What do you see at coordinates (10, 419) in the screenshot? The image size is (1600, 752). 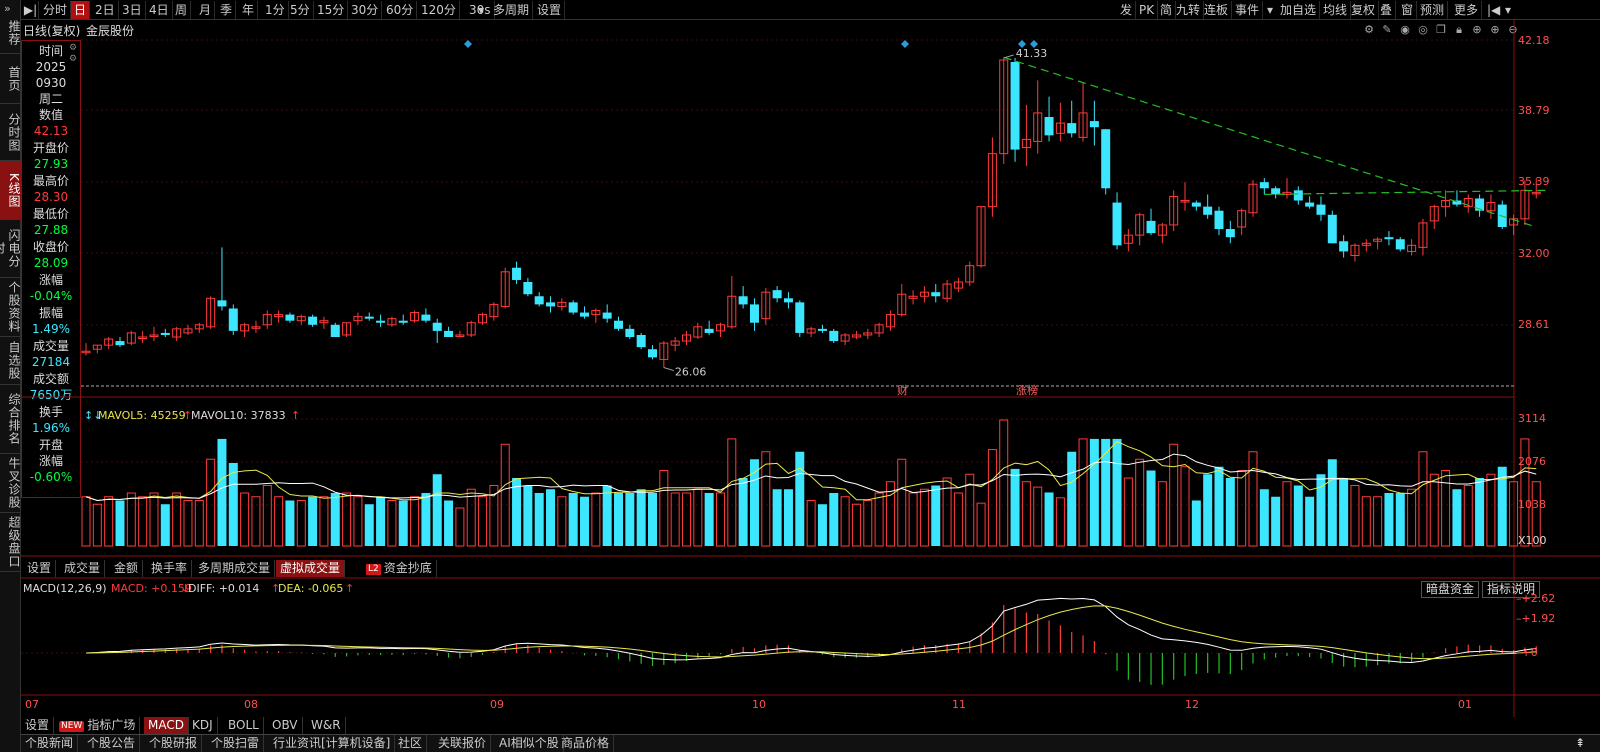 I see `left-nav-item: 综合排名` at bounding box center [10, 419].